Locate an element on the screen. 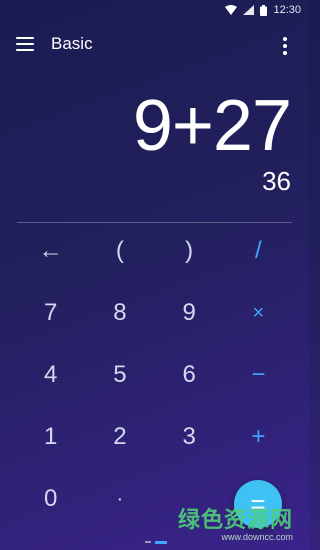 The image size is (320, 550). page-dot-2-active is located at coordinates (161, 542).